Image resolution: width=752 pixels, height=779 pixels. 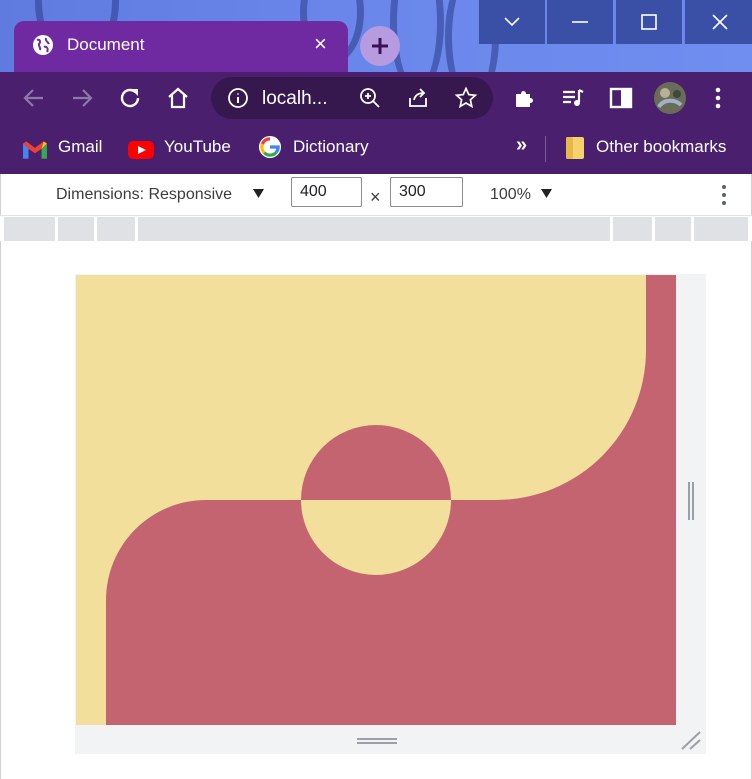 I want to click on resize-handle-bottom, so click(x=377, y=741).